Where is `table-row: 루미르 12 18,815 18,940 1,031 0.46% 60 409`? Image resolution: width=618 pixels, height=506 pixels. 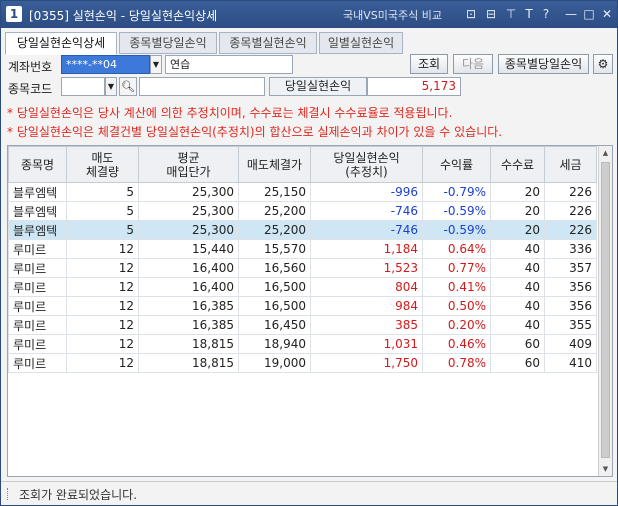 table-row: 루미르 12 18,815 18,940 1,031 0.46% 60 409 is located at coordinates (302, 344).